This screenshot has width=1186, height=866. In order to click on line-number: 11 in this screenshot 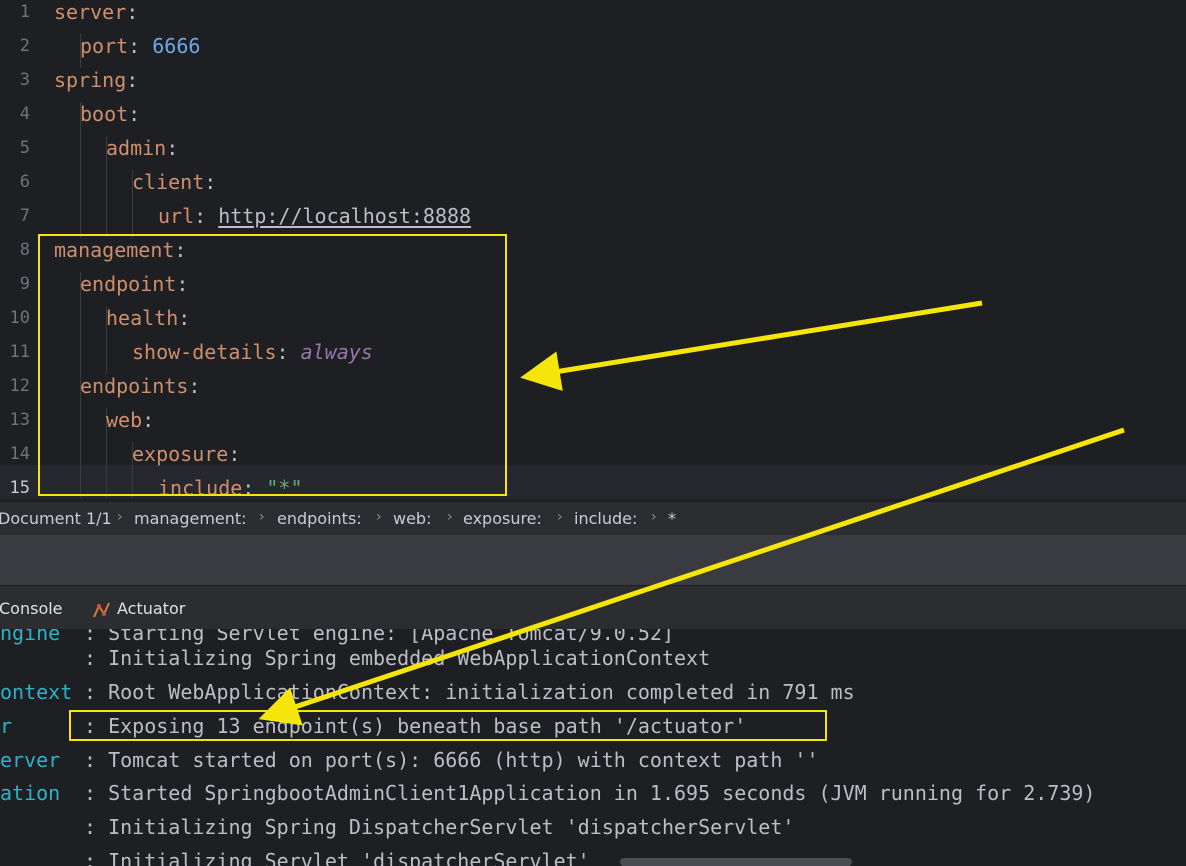, I will do `click(19, 352)`.